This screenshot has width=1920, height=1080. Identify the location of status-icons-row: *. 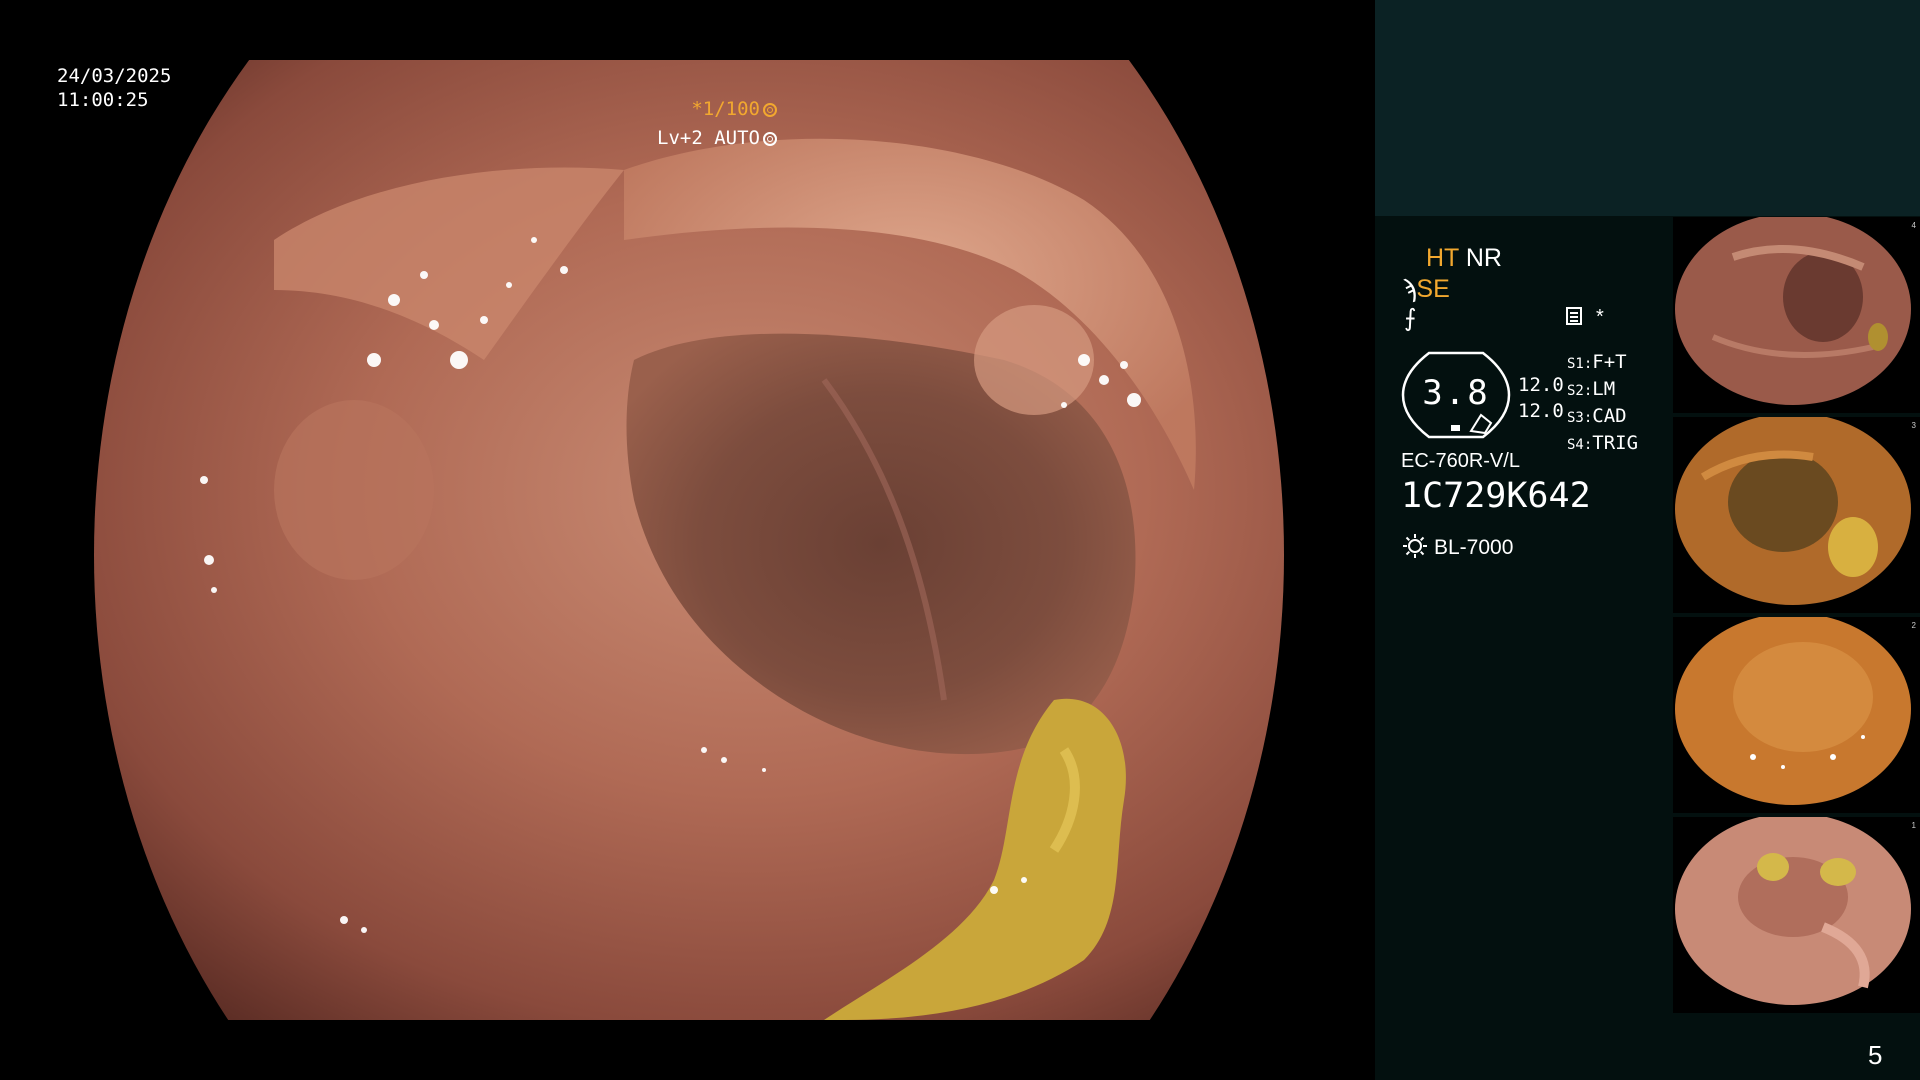
(1585, 317).